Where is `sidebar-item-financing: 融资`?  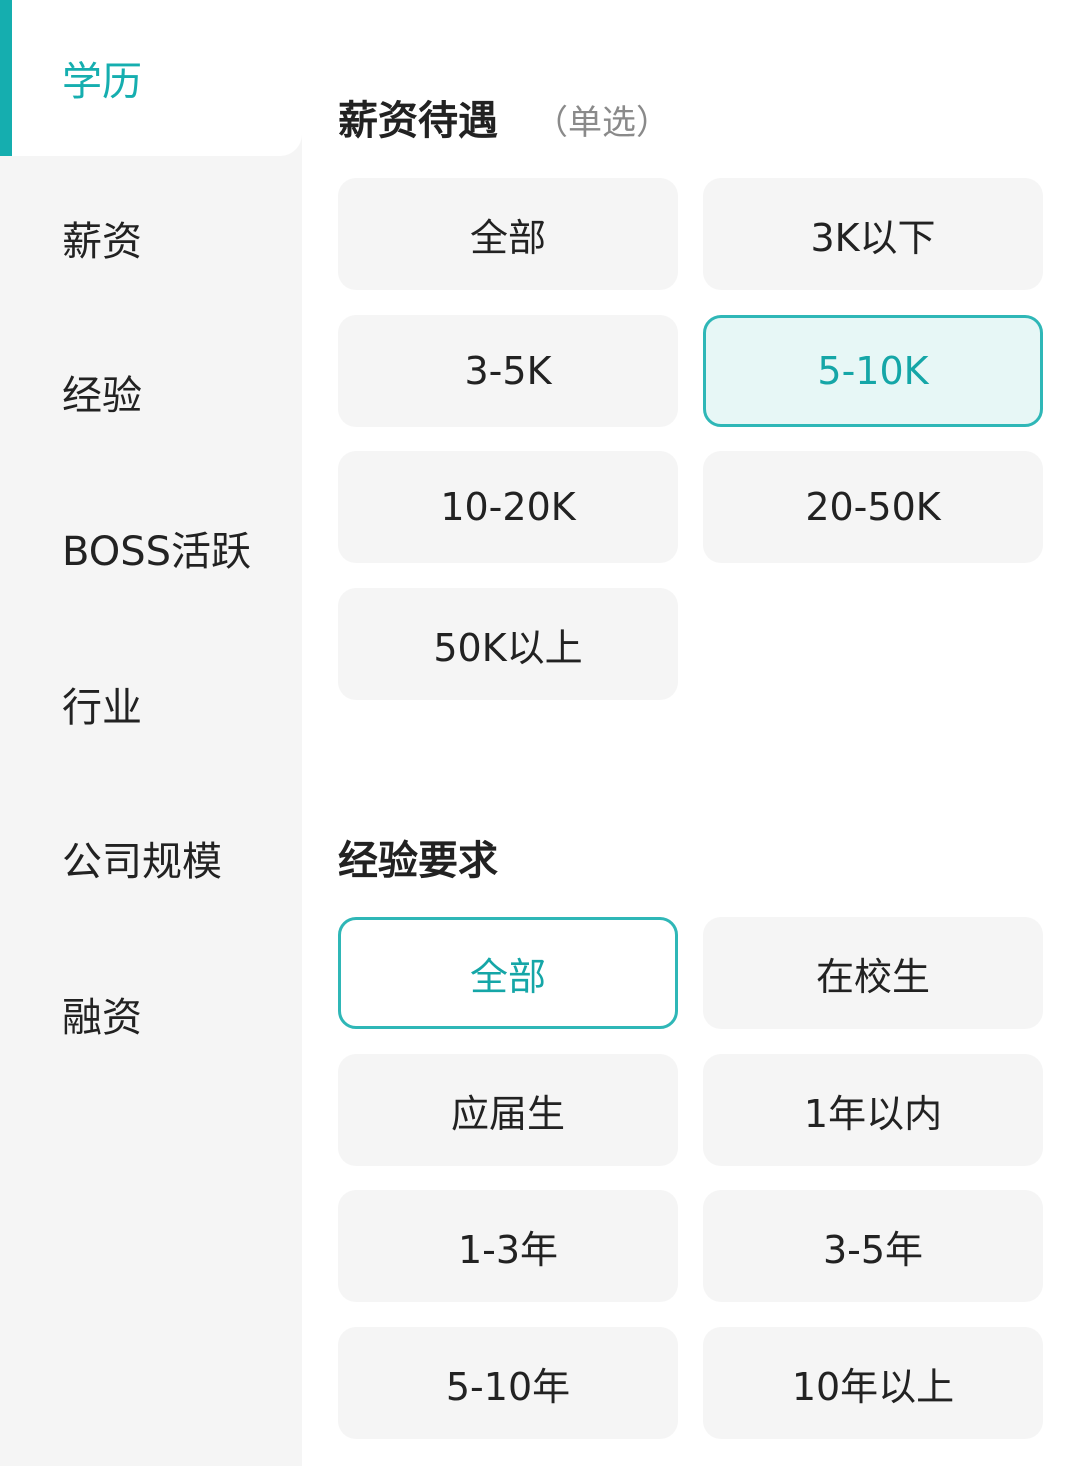 sidebar-item-financing: 融资 is located at coordinates (151, 1014).